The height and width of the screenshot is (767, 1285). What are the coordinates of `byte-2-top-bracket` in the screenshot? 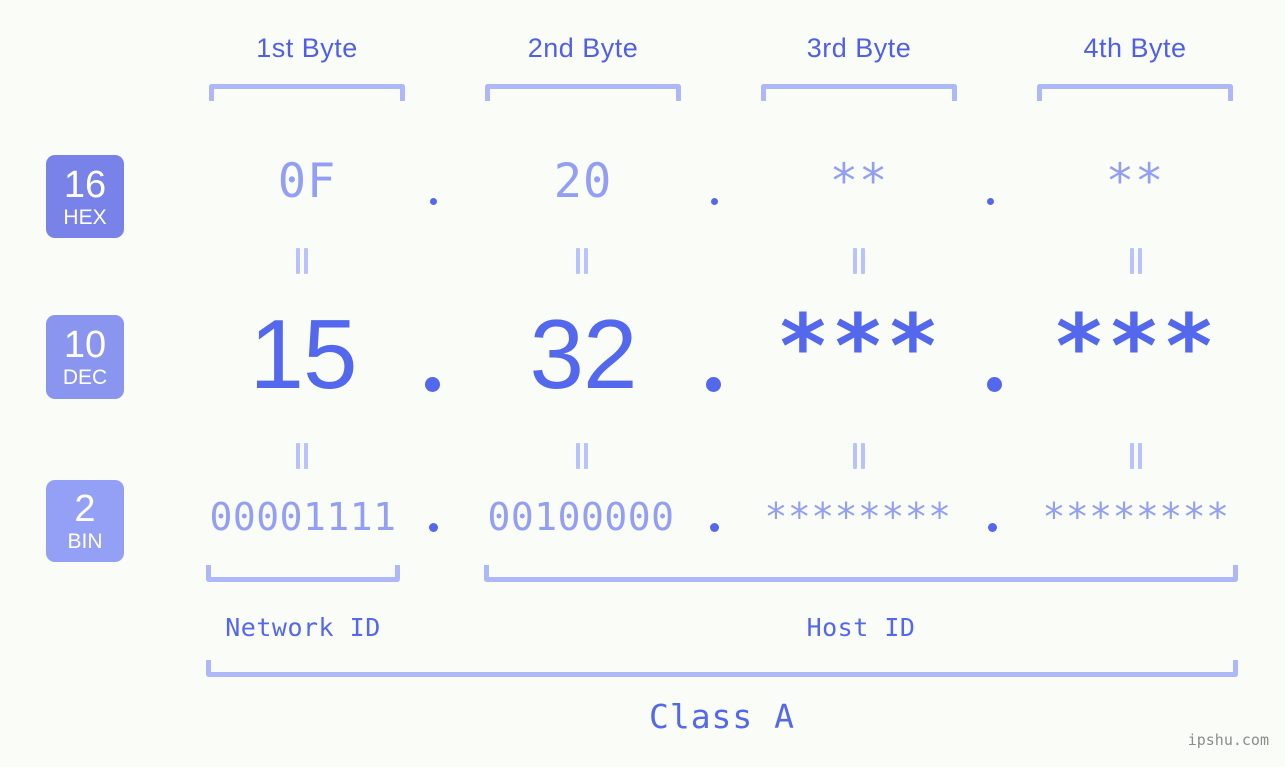 It's located at (583, 92).